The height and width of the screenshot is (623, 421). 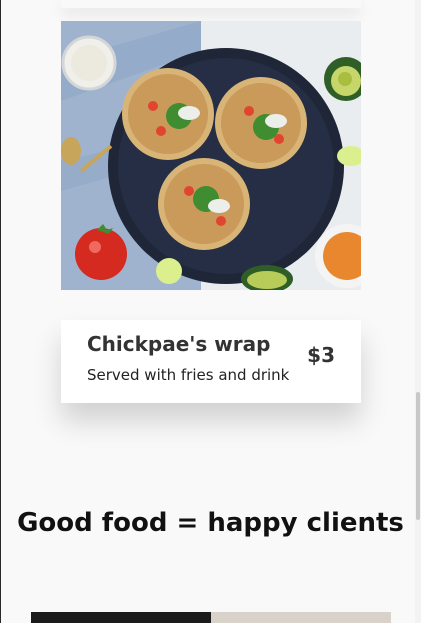 I want to click on section-heading: Good food = happy clients, so click(x=210, y=523).